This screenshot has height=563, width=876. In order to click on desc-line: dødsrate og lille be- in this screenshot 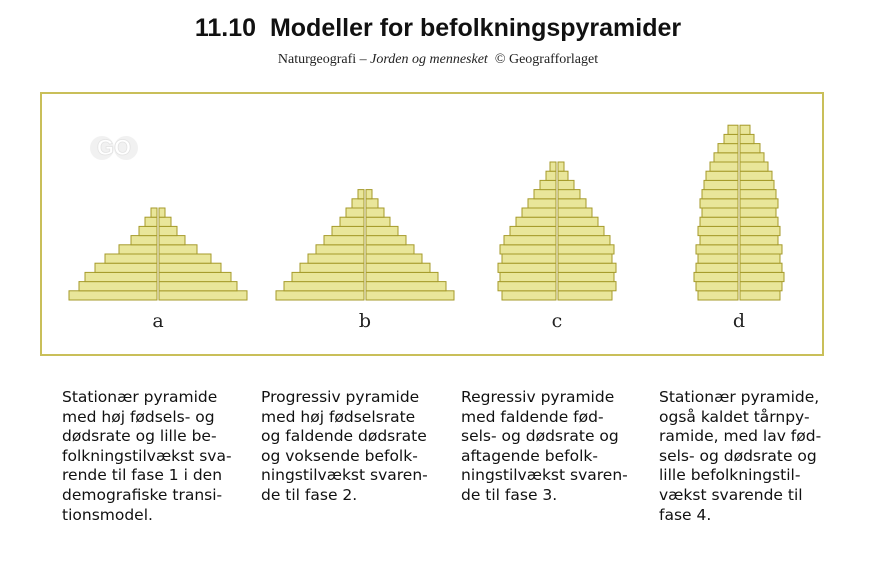, I will do `click(139, 436)`.